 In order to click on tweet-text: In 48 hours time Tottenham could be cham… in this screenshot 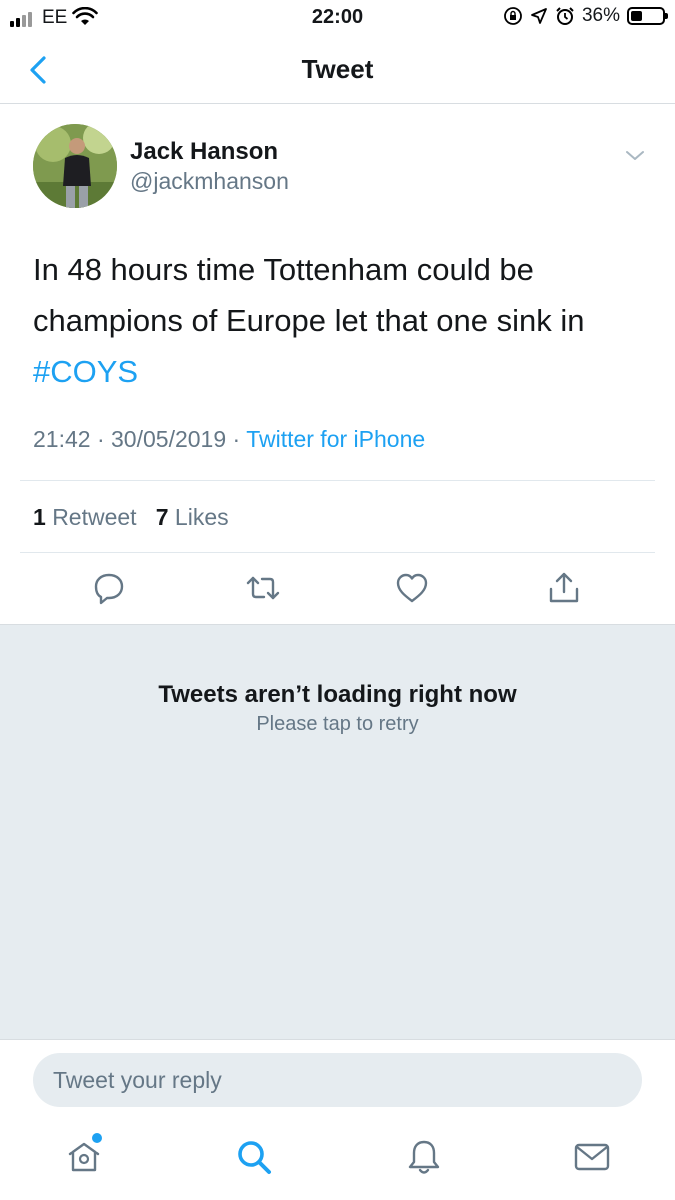, I will do `click(340, 320)`.